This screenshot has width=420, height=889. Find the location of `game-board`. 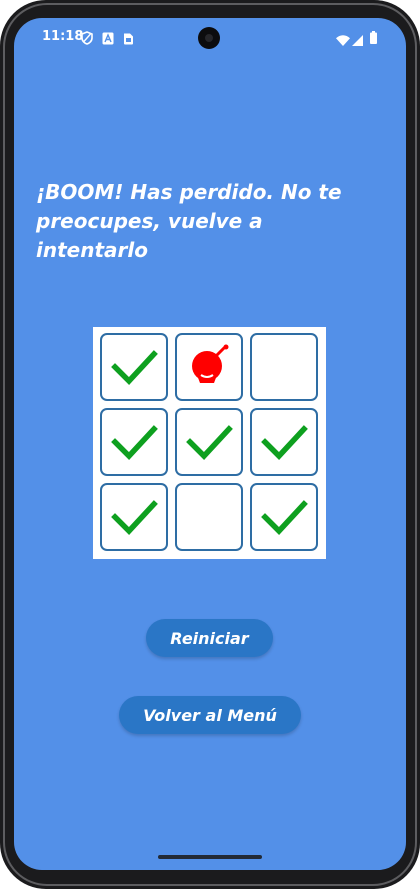

game-board is located at coordinates (209, 443).